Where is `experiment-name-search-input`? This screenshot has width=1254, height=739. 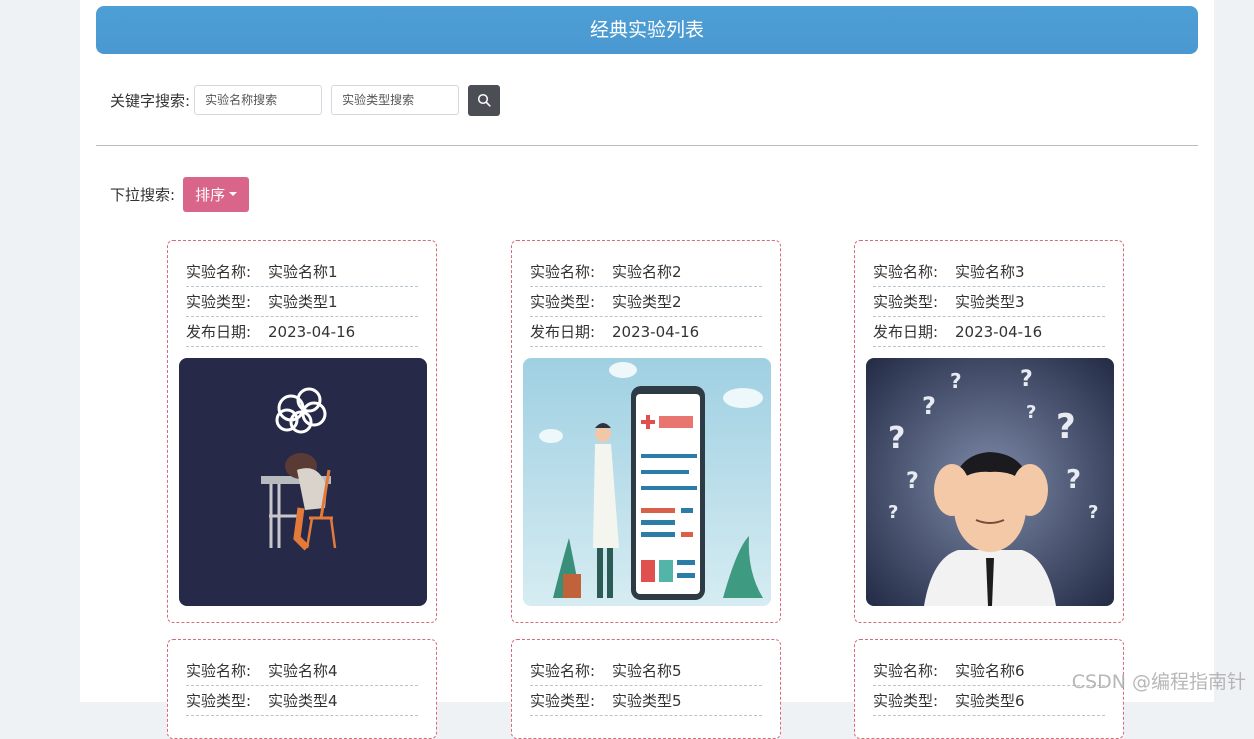
experiment-name-search-input is located at coordinates (258, 100).